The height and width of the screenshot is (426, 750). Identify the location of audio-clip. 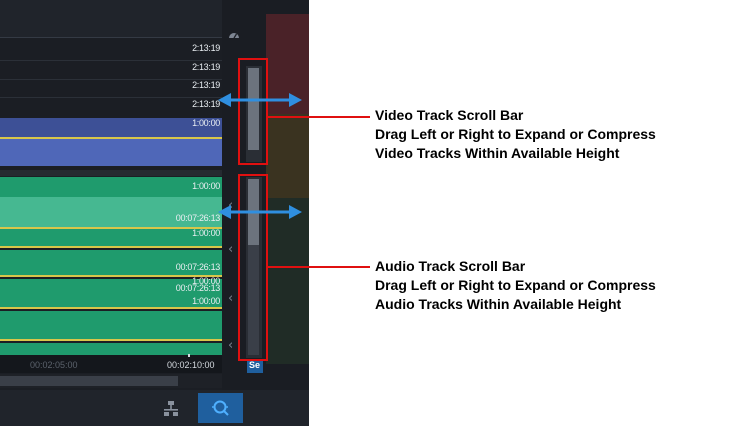
(111, 325).